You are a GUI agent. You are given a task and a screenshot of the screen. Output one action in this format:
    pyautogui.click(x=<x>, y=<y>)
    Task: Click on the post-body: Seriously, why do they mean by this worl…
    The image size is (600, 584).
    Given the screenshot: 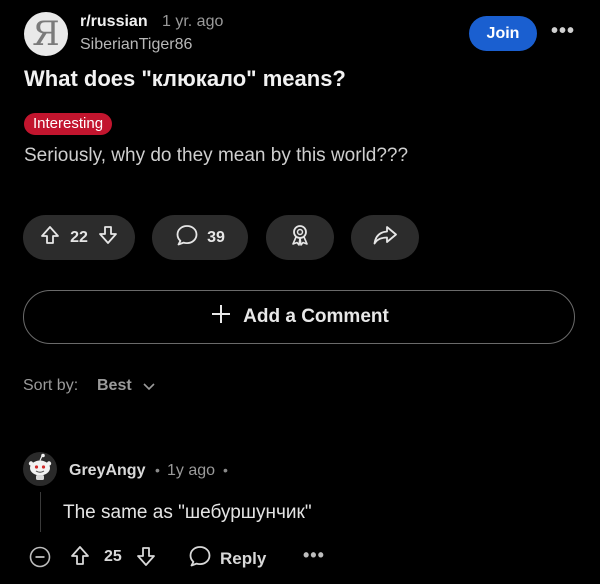 What is the action you would take?
    pyautogui.click(x=216, y=155)
    